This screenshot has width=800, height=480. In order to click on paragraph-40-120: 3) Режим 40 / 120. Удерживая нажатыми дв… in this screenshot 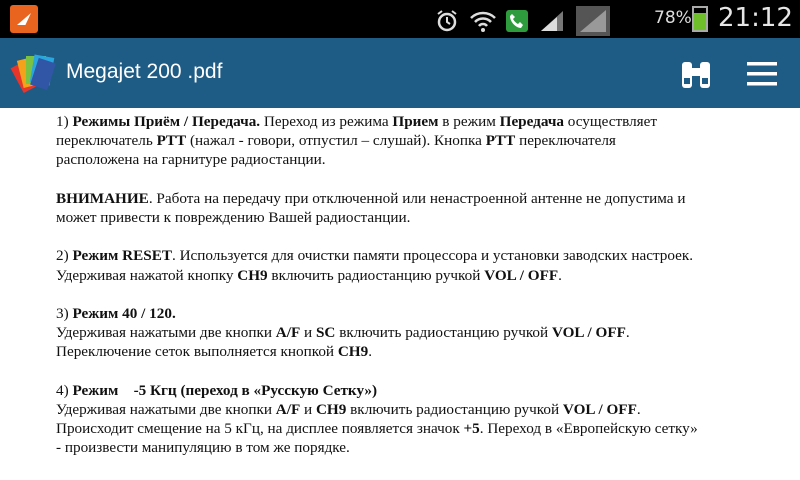, I will do `click(416, 333)`.